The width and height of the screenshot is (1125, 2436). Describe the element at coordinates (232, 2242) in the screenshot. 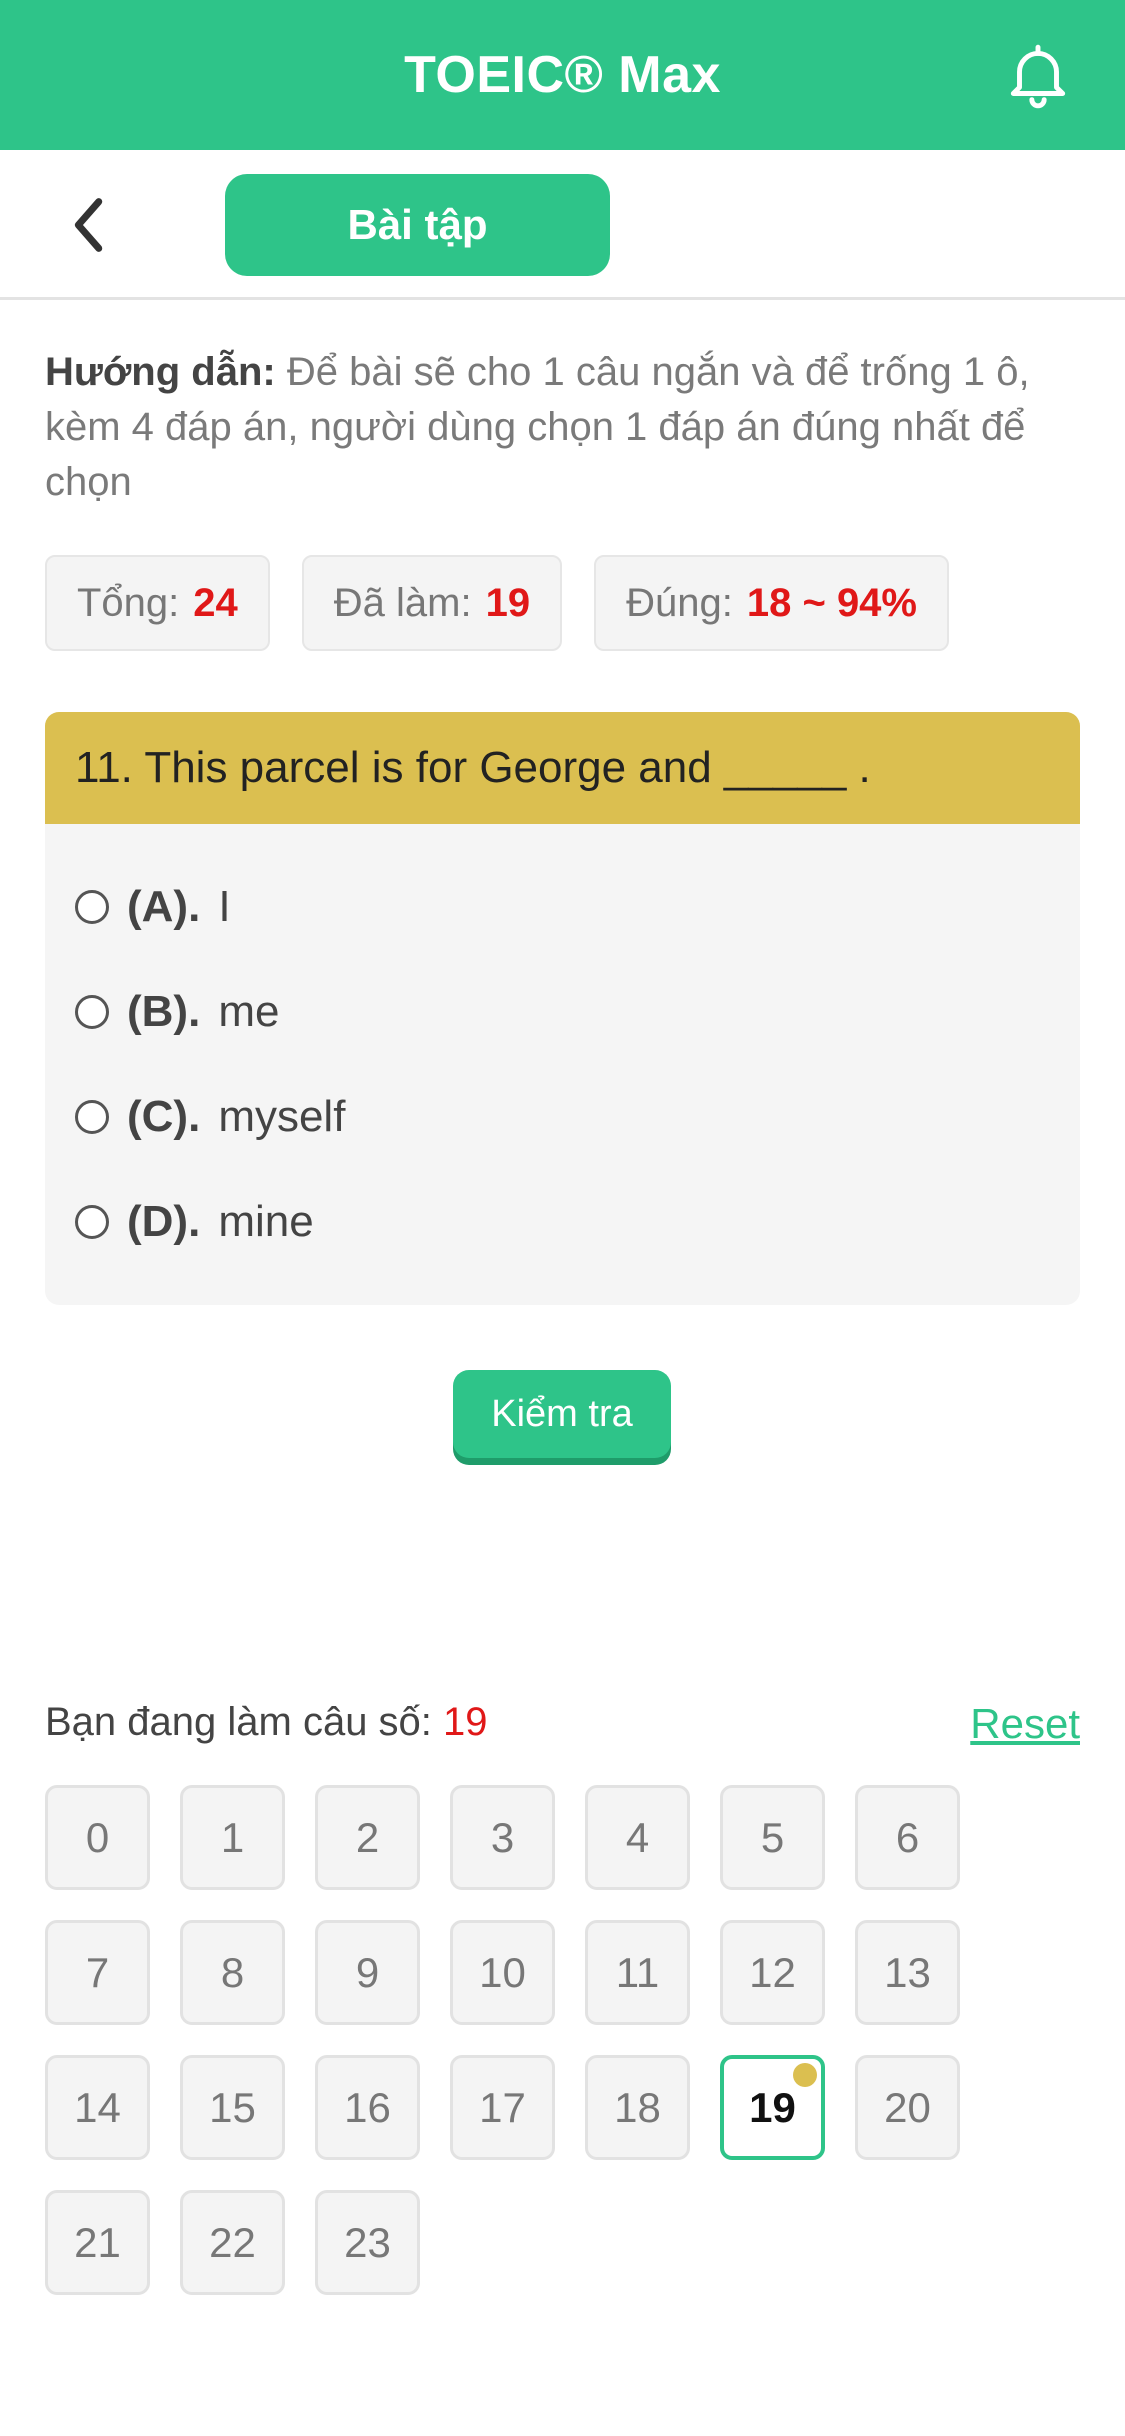

I see `question-cell-22: 22` at that location.